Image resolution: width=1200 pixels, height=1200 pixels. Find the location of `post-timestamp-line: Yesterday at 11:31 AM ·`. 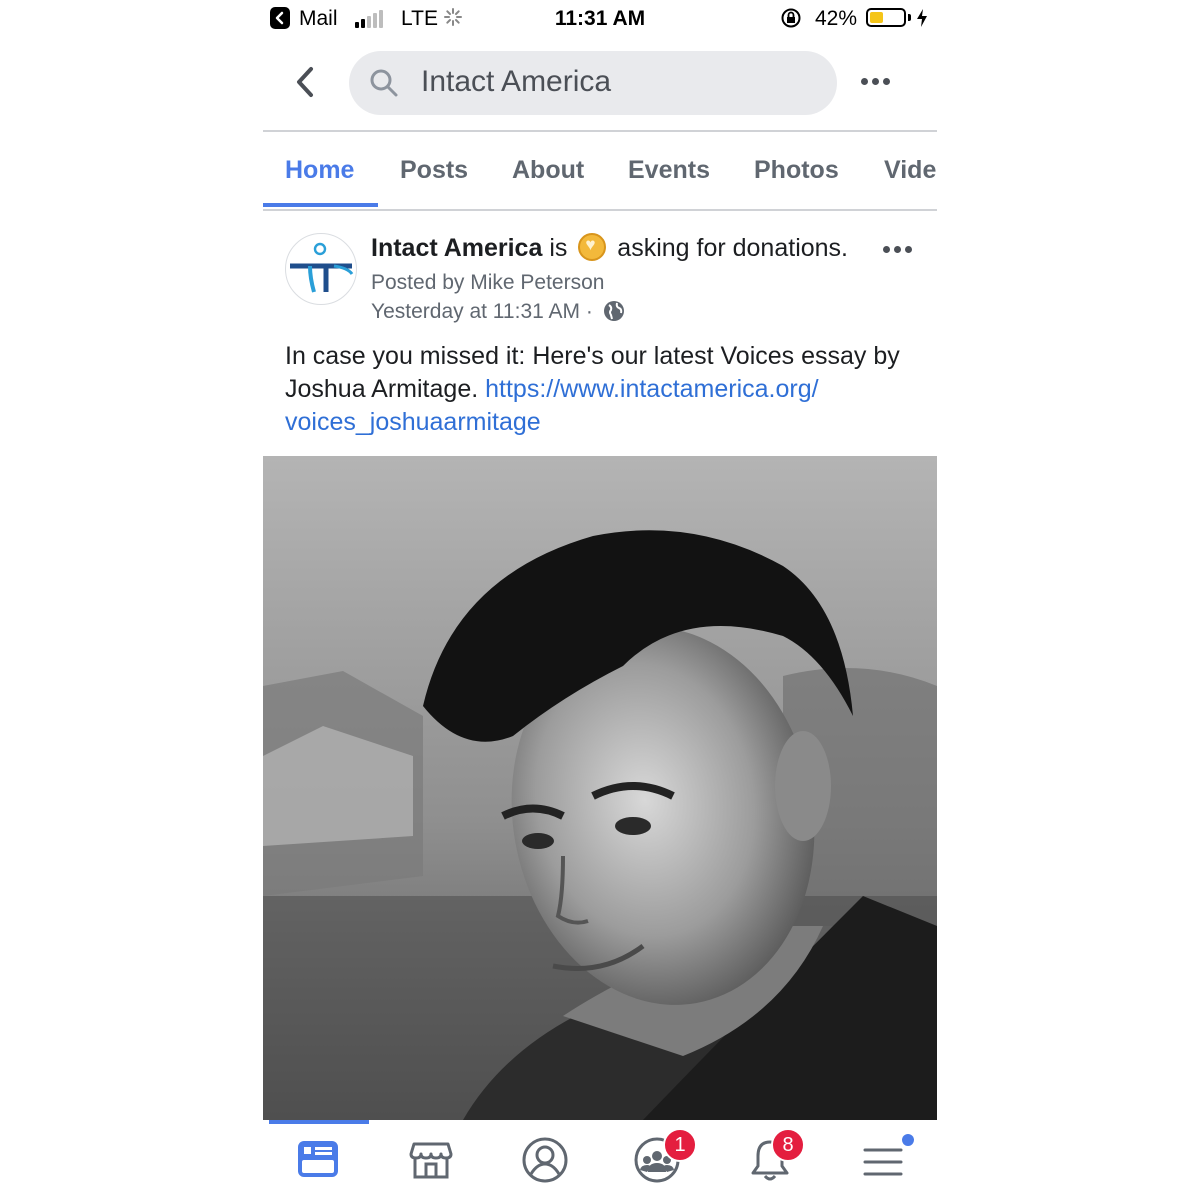

post-timestamp-line: Yesterday at 11:31 AM · is located at coordinates (498, 312).